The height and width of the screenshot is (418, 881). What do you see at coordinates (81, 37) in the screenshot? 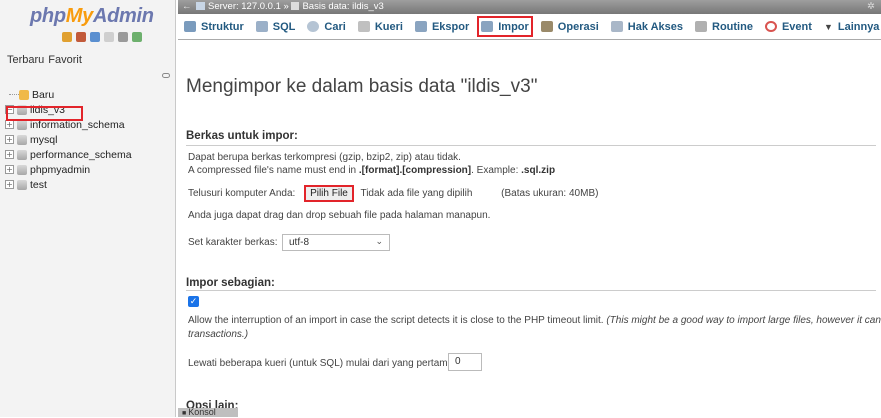
I see `exit-icon` at bounding box center [81, 37].